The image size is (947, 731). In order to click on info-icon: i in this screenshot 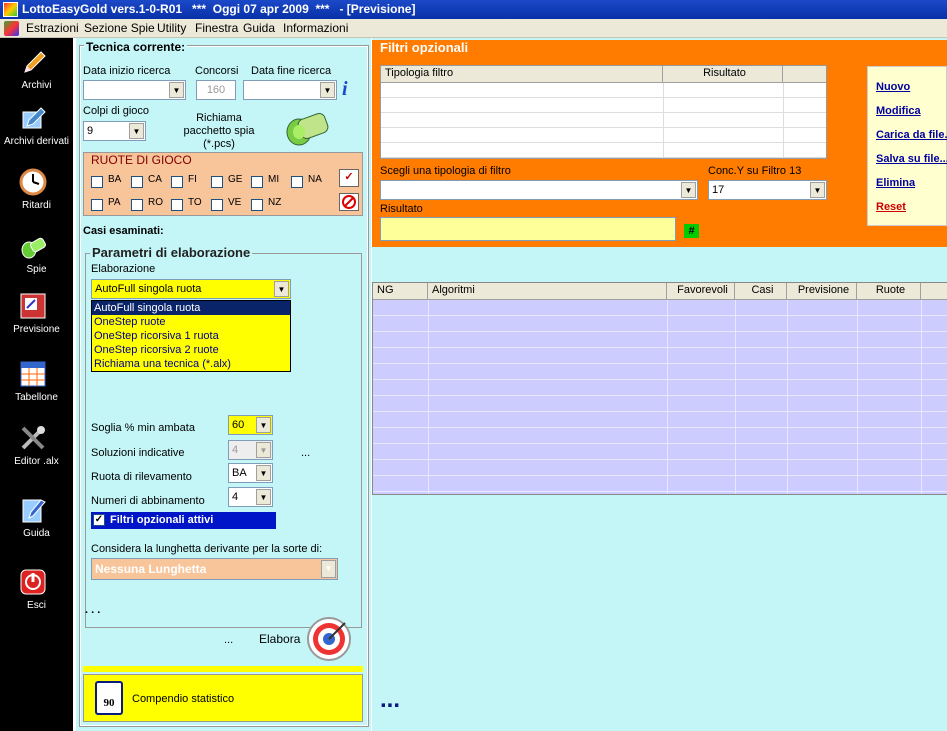, I will do `click(350, 89)`.